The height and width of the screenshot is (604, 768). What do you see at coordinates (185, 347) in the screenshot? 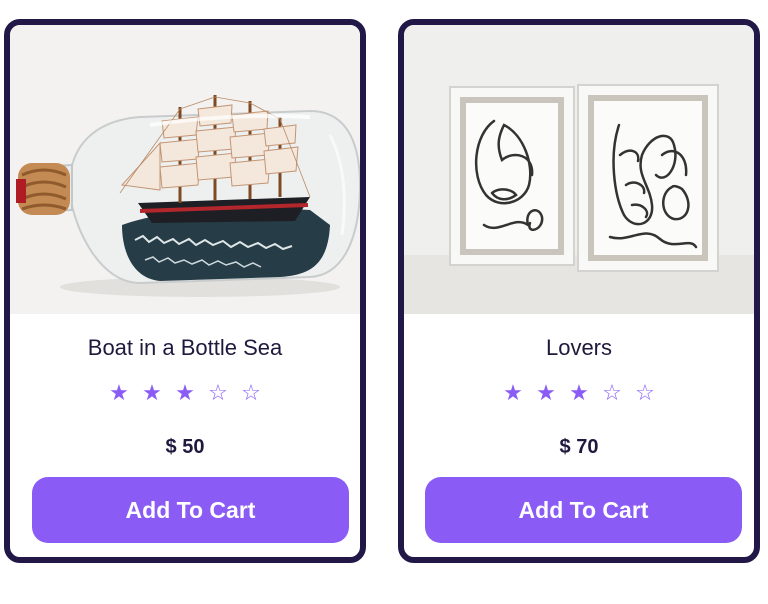
I see `product-title: Boat in a Bottle Sea` at bounding box center [185, 347].